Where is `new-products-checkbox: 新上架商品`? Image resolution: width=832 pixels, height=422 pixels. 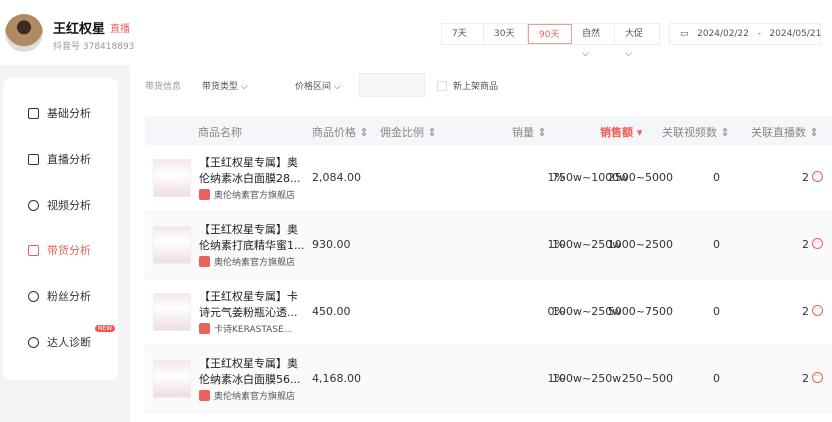 new-products-checkbox: 新上架商品 is located at coordinates (467, 85).